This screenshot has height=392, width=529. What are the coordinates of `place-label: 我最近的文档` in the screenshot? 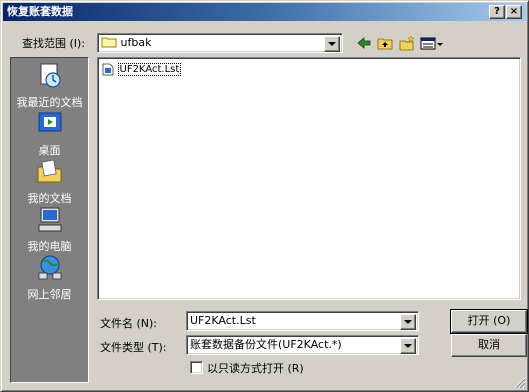 It's located at (49, 102).